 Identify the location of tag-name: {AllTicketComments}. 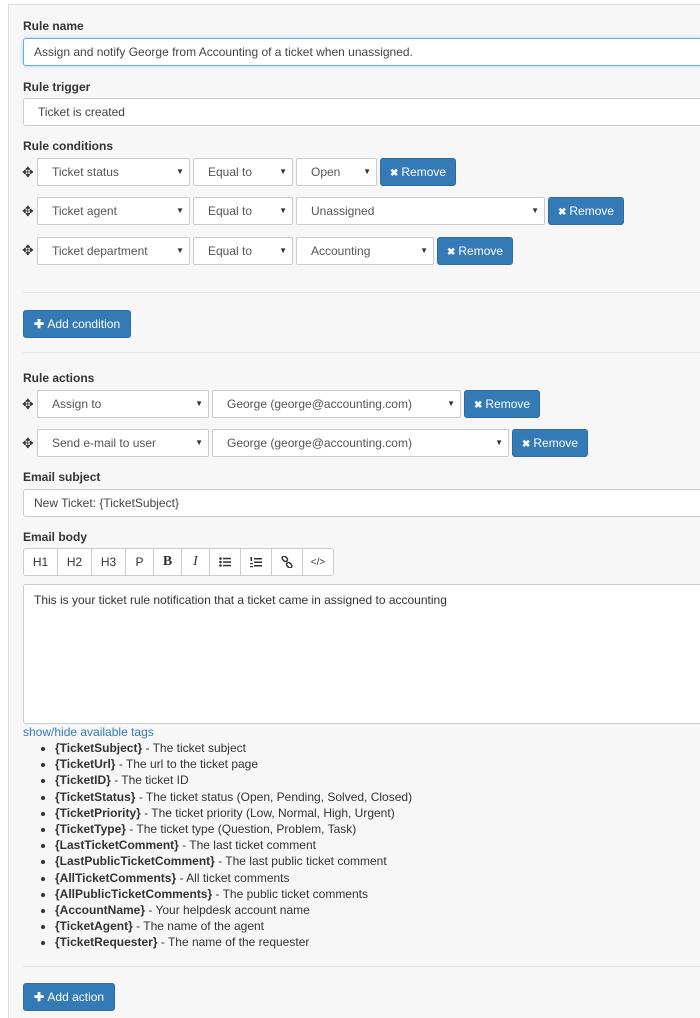
(116, 877).